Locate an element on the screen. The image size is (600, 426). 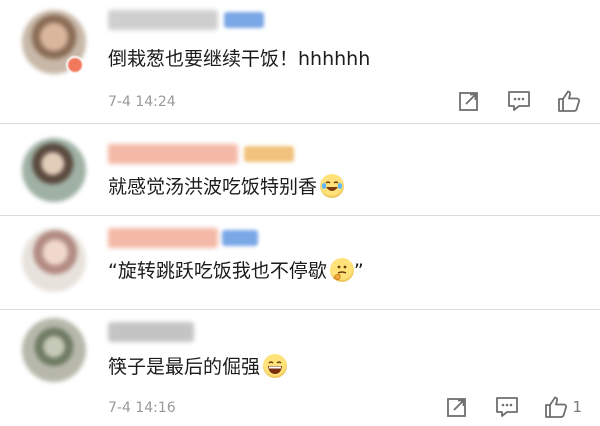
like-button is located at coordinates (569, 101).